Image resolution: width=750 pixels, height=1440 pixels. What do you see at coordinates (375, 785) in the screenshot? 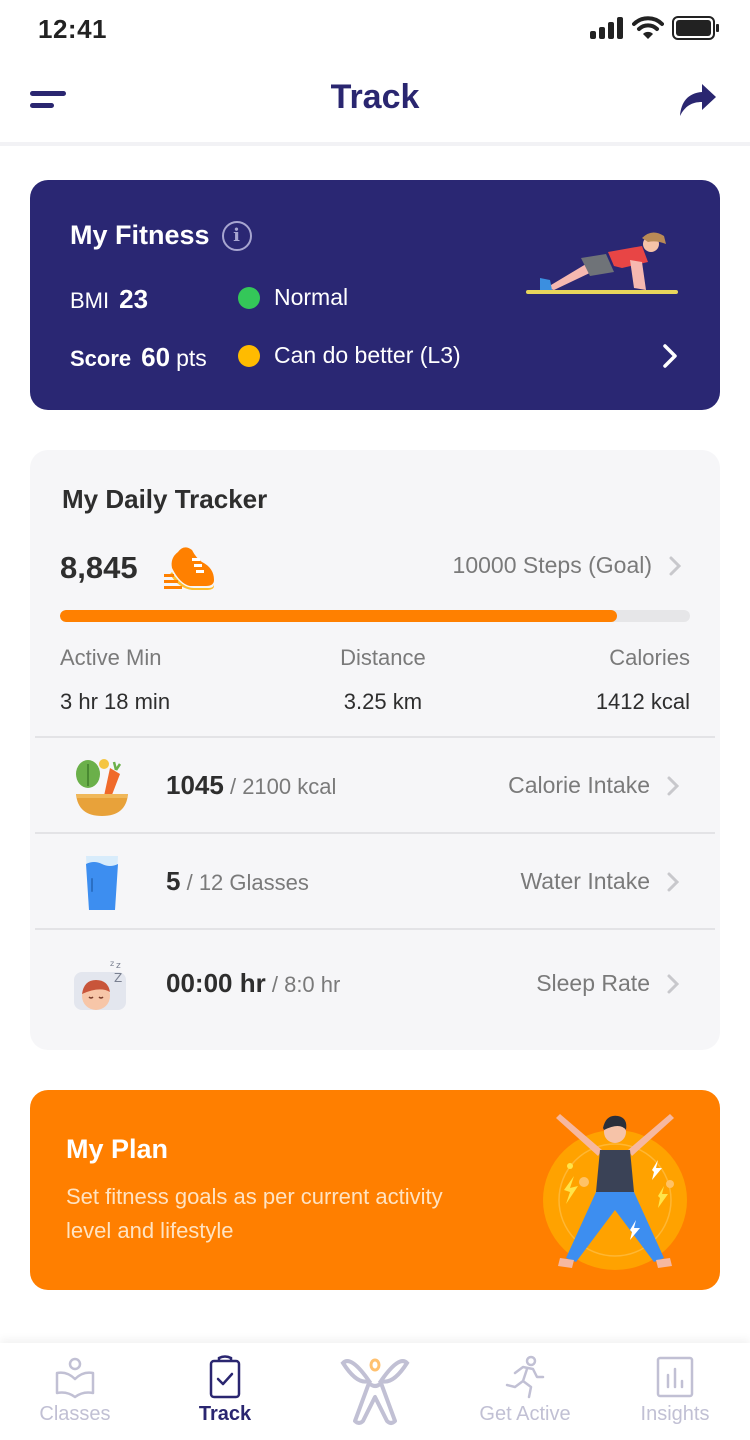
I see `calorie-intake-row: 1045 / 2100 kcal Calorie Intake` at bounding box center [375, 785].